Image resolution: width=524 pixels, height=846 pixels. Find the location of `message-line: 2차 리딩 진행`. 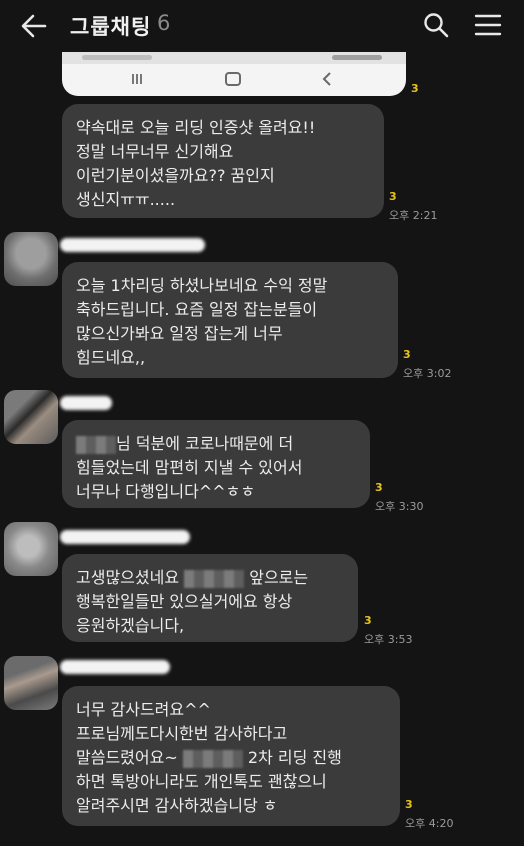

message-line: 2차 리딩 진행 is located at coordinates (294, 757).